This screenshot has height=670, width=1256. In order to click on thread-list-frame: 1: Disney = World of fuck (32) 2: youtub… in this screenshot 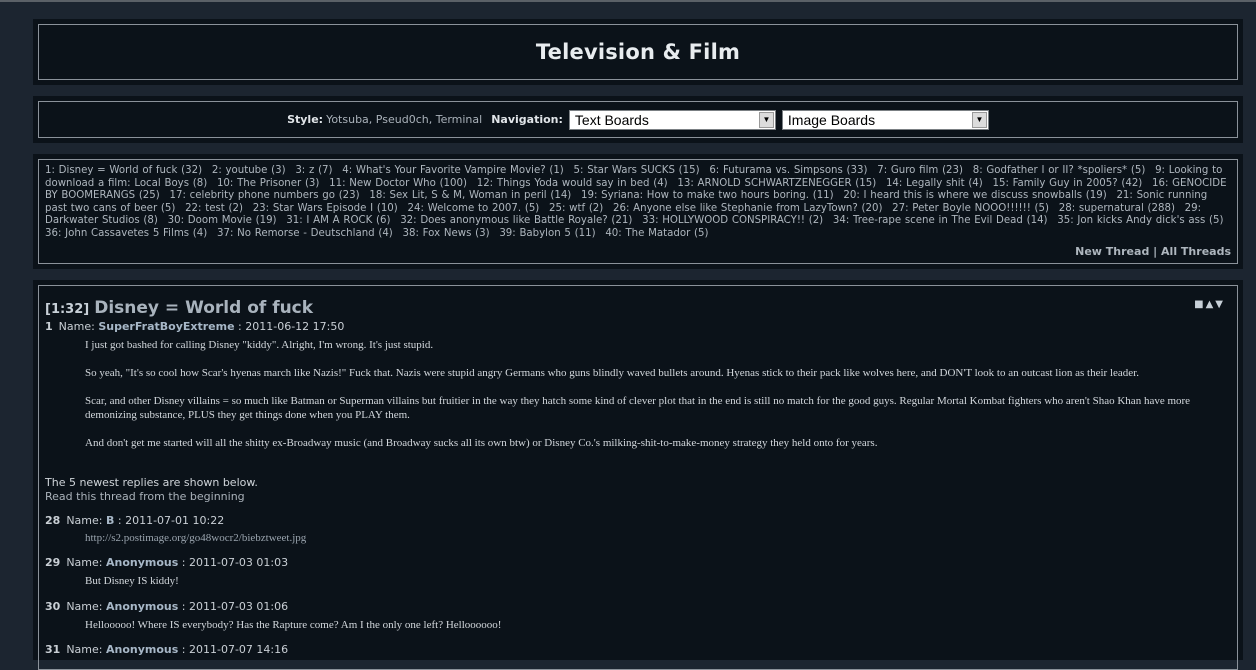, I will do `click(638, 211)`.